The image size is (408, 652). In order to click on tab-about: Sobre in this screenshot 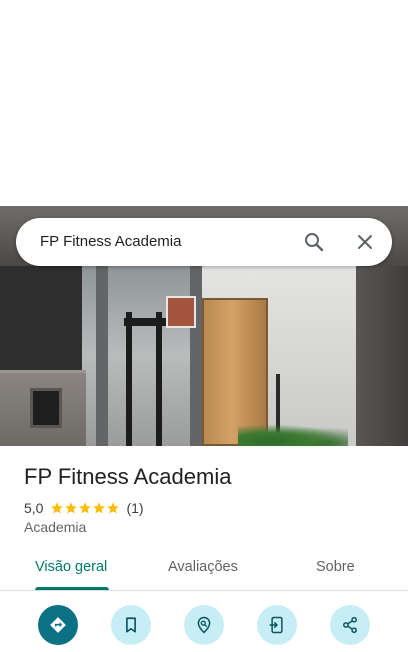, I will do `click(335, 567)`.